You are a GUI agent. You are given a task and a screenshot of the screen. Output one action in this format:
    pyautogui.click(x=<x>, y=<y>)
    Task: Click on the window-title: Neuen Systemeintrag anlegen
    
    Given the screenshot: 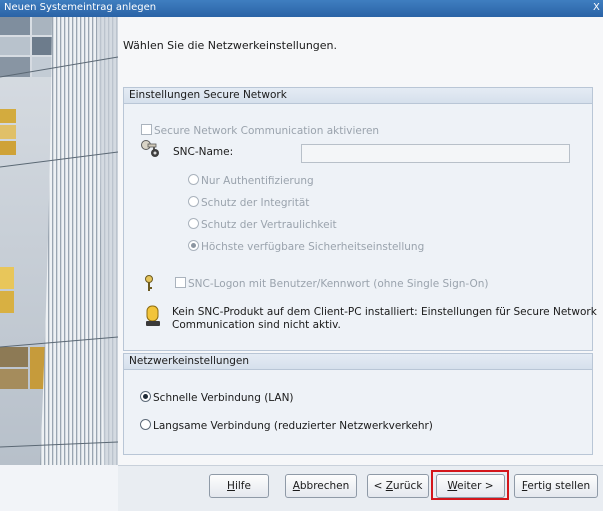 What is the action you would take?
    pyautogui.click(x=80, y=7)
    